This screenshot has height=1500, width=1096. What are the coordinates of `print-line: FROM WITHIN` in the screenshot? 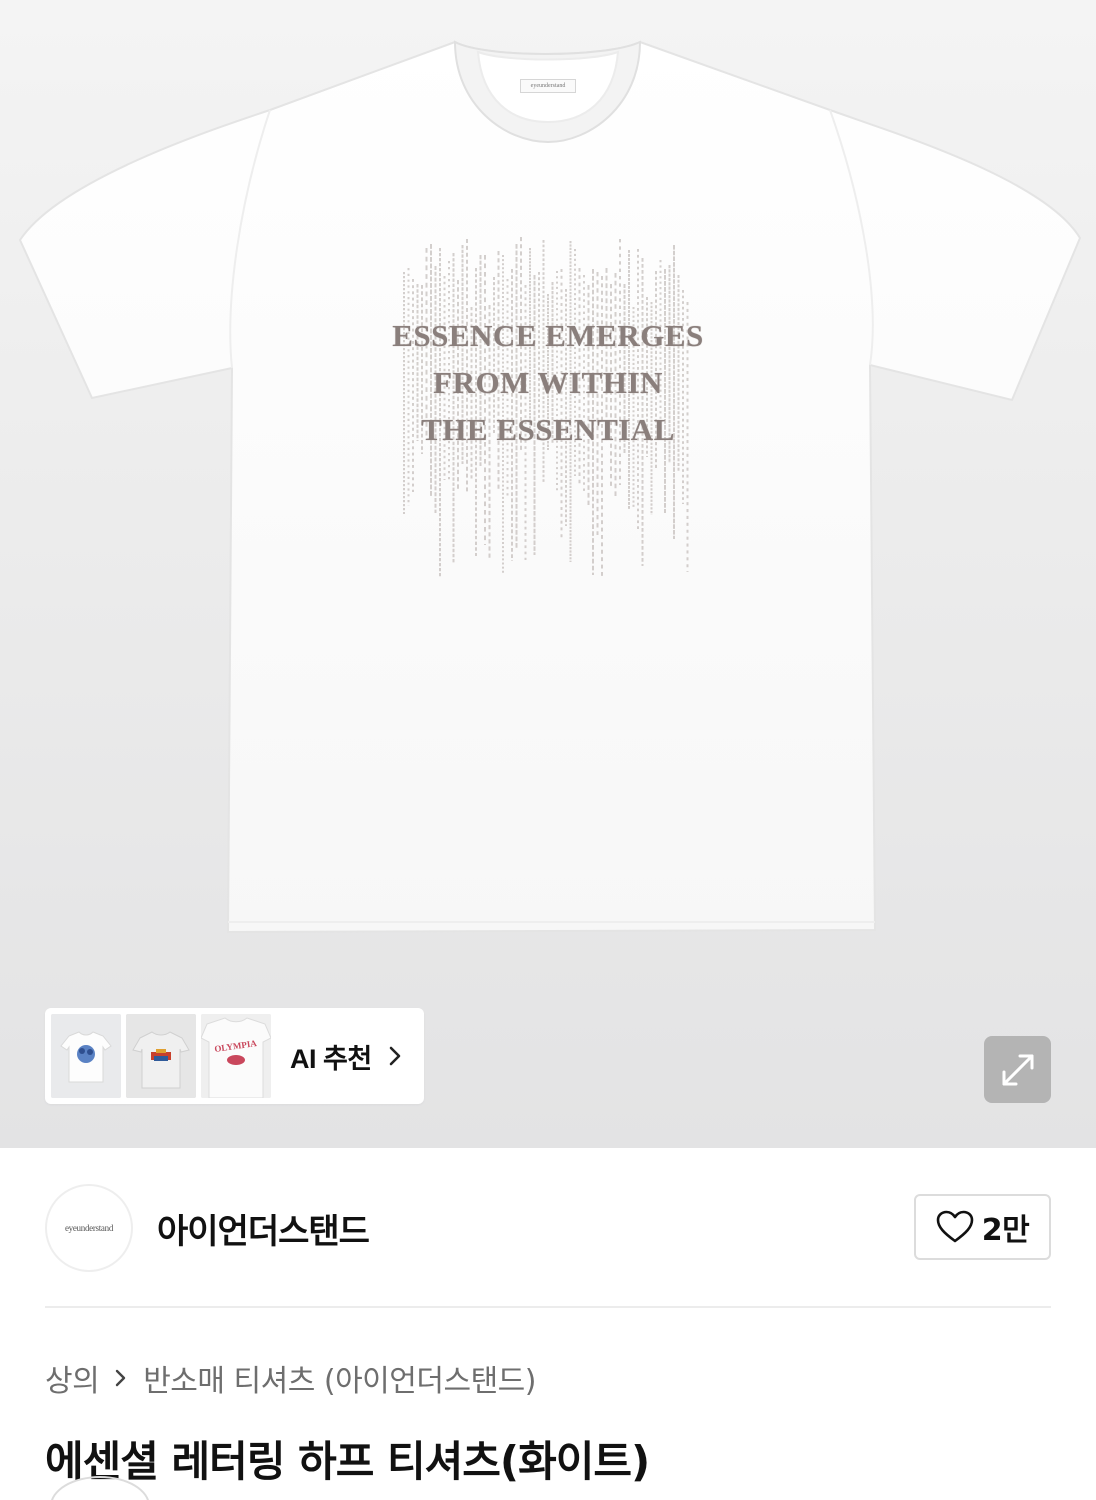 It's located at (548, 382).